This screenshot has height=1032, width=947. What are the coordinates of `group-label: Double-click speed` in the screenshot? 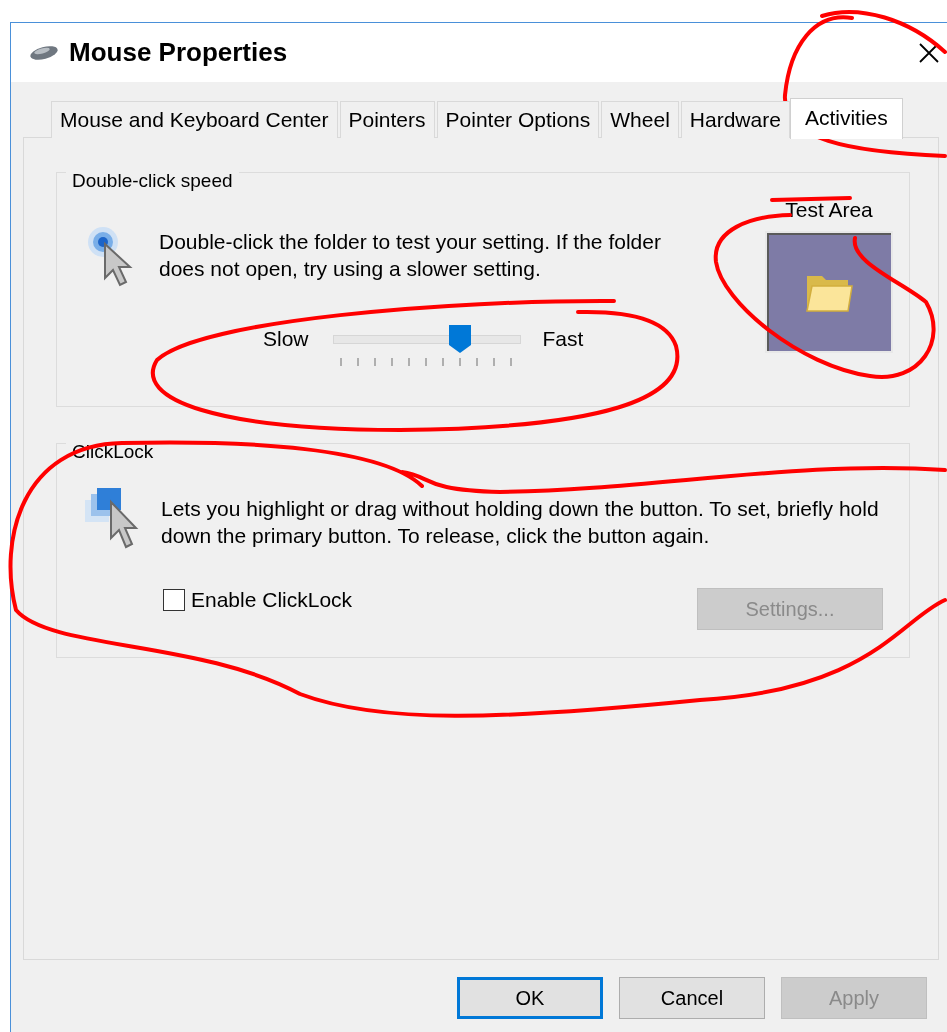 It's located at (152, 181).